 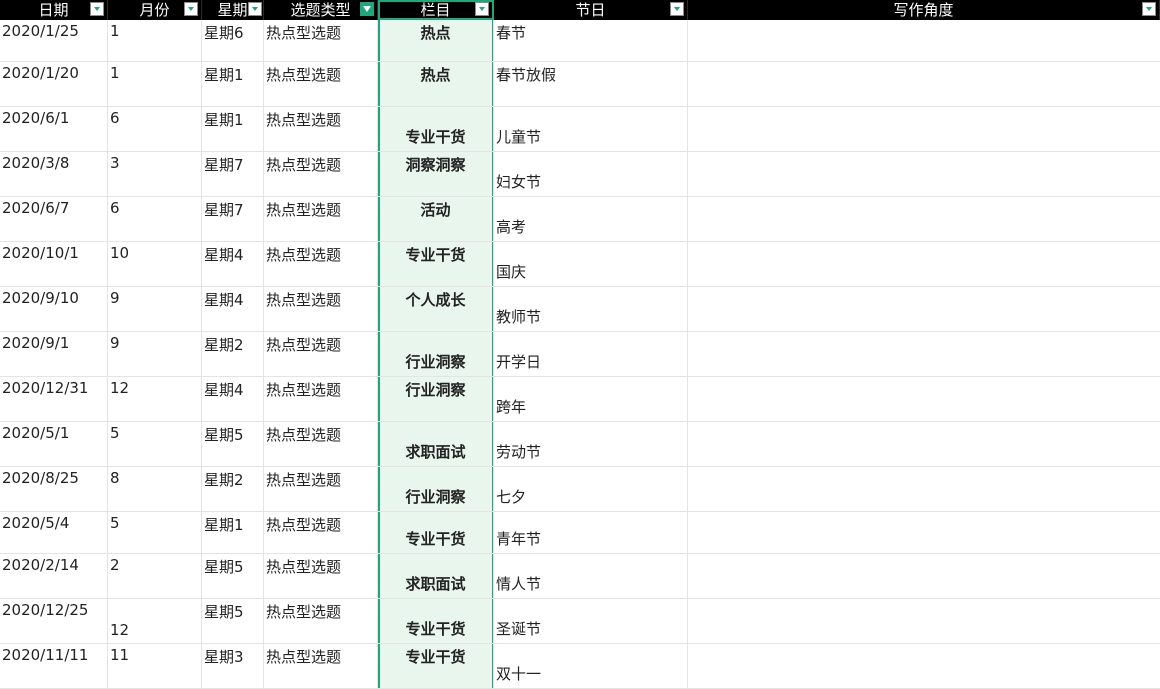 I want to click on cell-festival: 儿童节, so click(x=591, y=129).